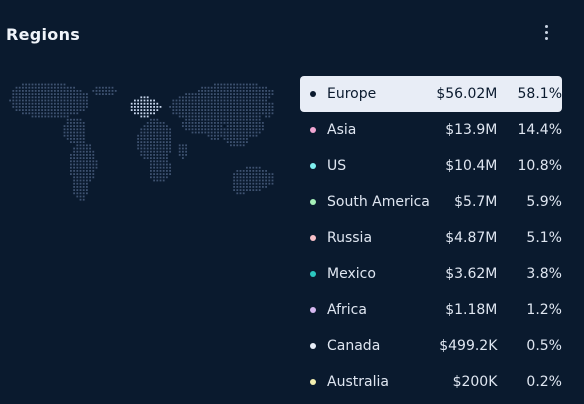 The height and width of the screenshot is (404, 584). Describe the element at coordinates (471, 238) in the screenshot. I see `region-value: $4.87M` at that location.